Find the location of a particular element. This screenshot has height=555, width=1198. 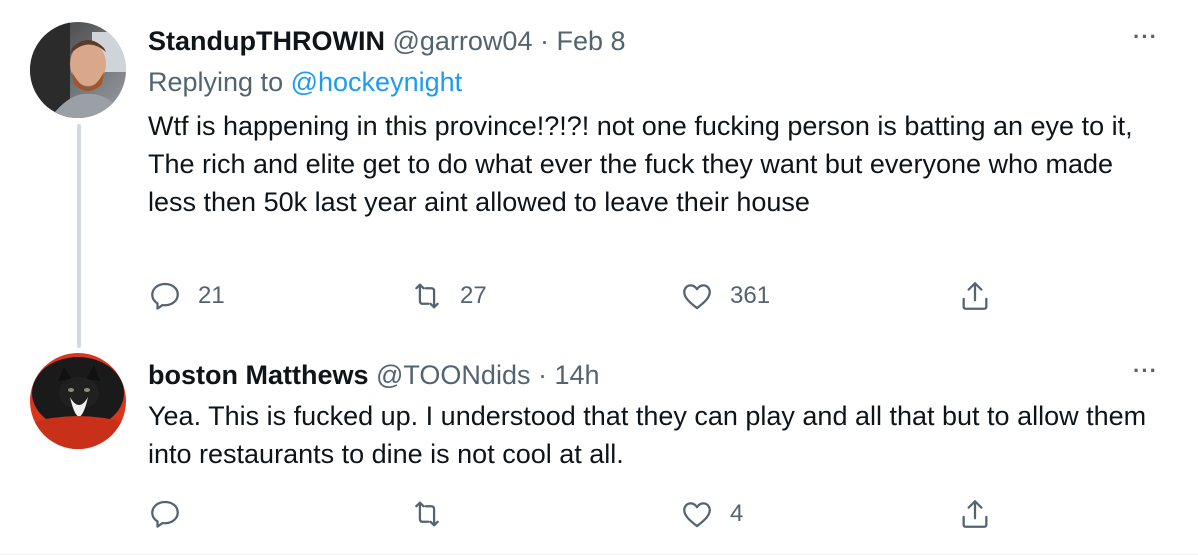

reply-button: 21 is located at coordinates (186, 296).